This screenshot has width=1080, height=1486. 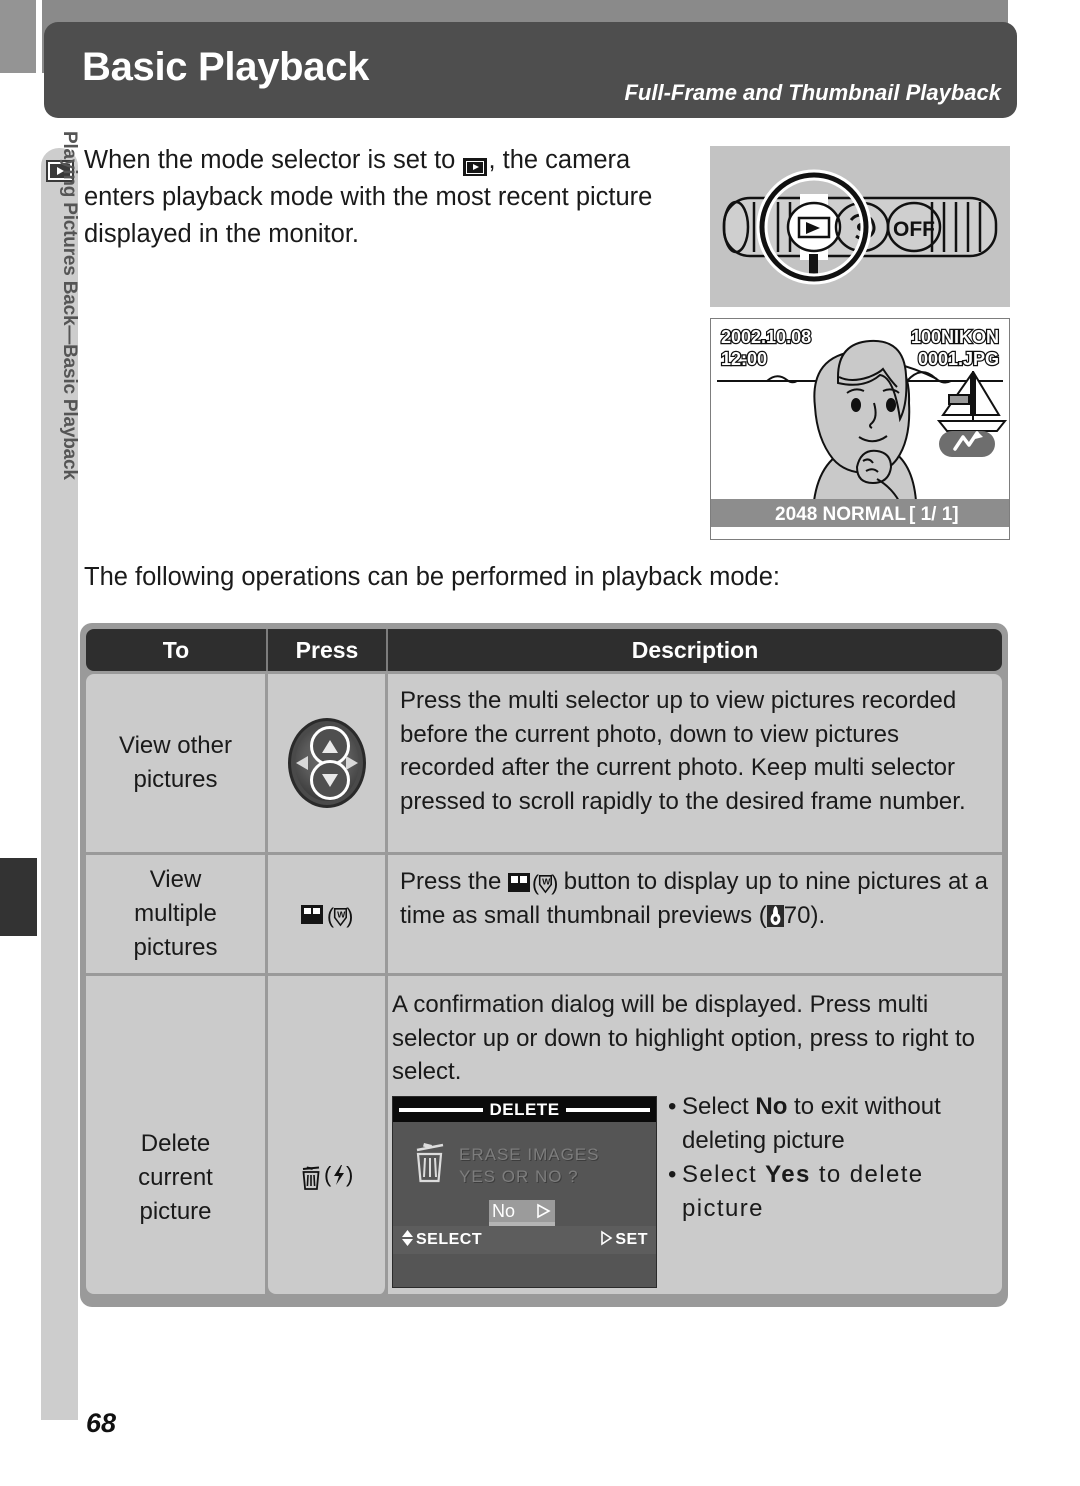 I want to click on multi-selector-right-icon, so click(x=351, y=763).